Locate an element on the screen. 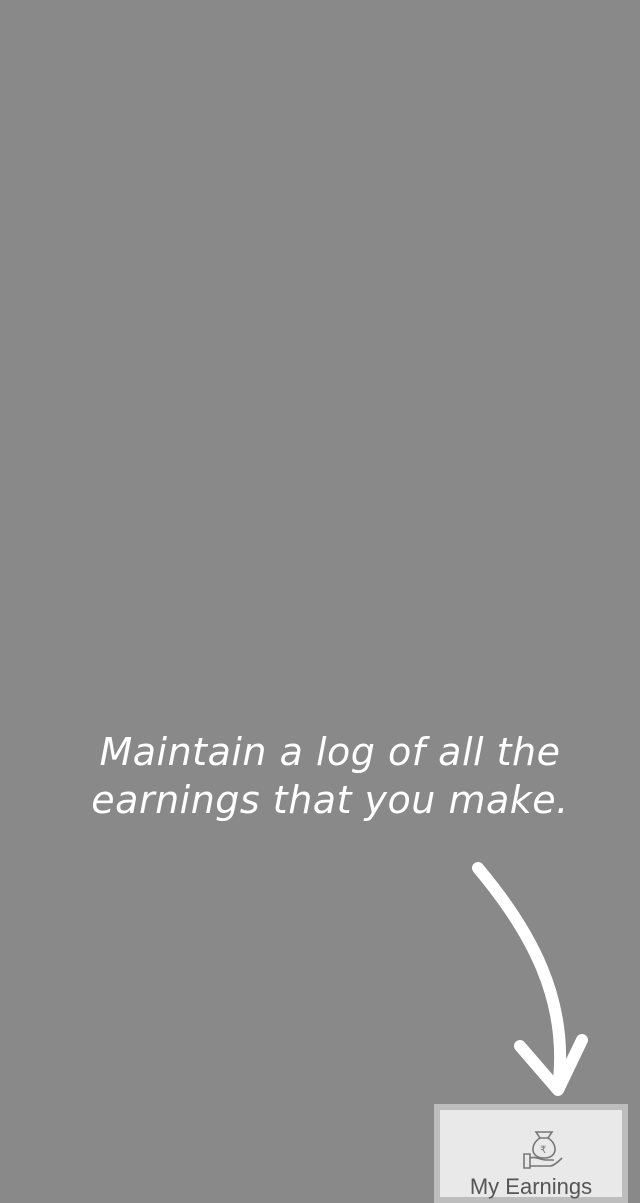 The image size is (640, 1203). money-bag-hand-icon: ₹ is located at coordinates (543, 1150).